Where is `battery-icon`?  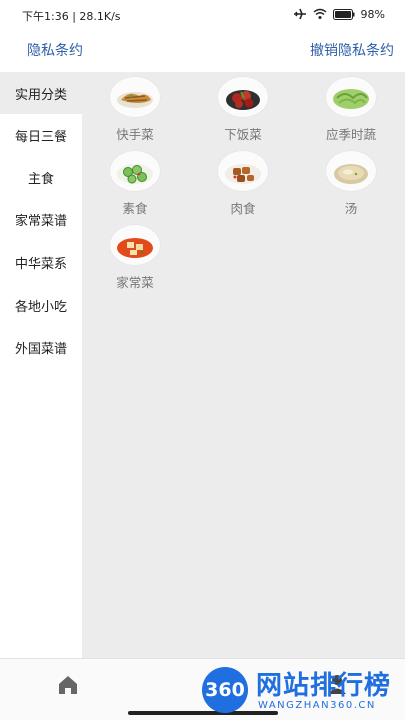 battery-icon is located at coordinates (343, 14).